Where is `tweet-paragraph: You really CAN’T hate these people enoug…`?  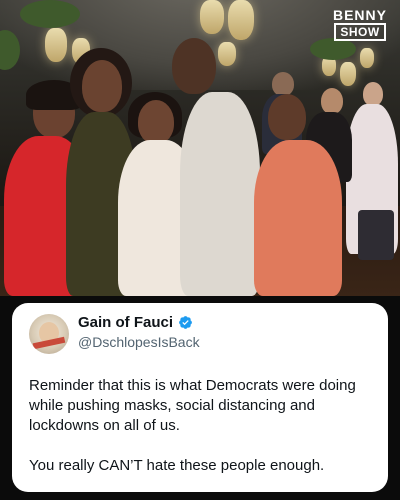
tweet-paragraph: You really CAN’T hate these people enoug… is located at coordinates (177, 465).